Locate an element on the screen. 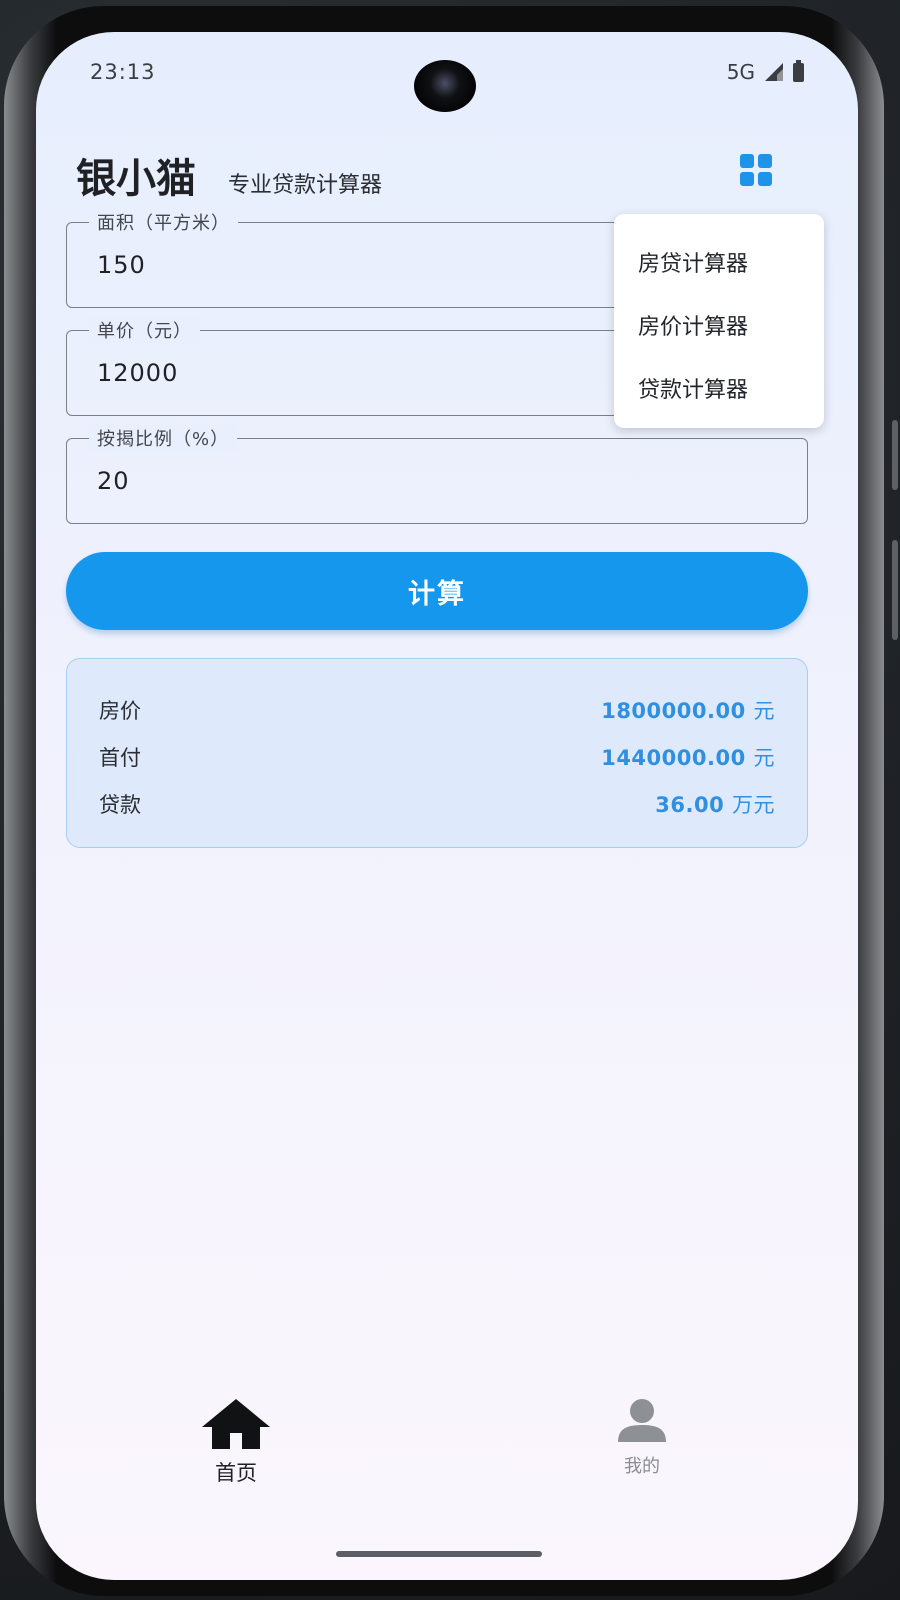  power-button is located at coordinates (895, 590).